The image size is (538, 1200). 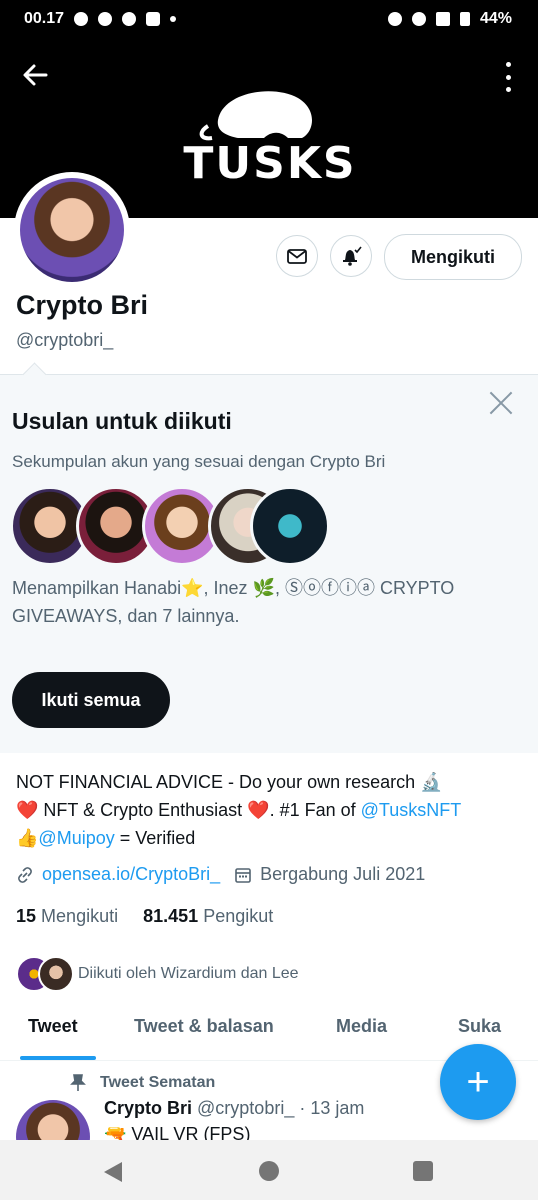 I want to click on thumbs-up-emoji: 👍, so click(x=27, y=838).